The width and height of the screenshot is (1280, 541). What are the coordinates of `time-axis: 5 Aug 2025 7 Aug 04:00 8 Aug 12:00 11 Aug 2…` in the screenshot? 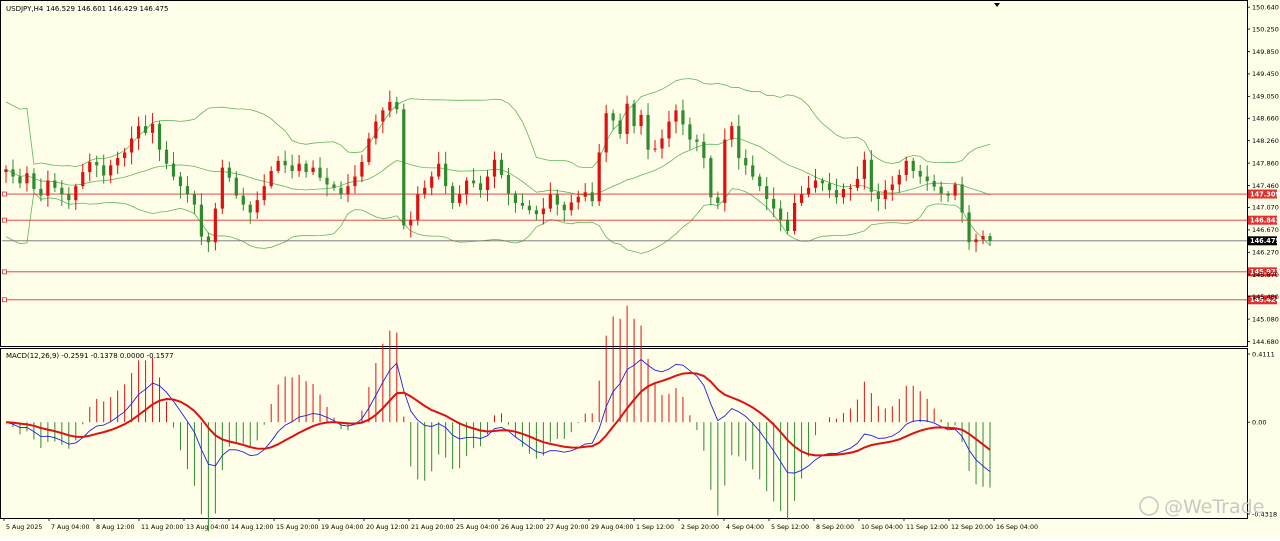 It's located at (520, 524).